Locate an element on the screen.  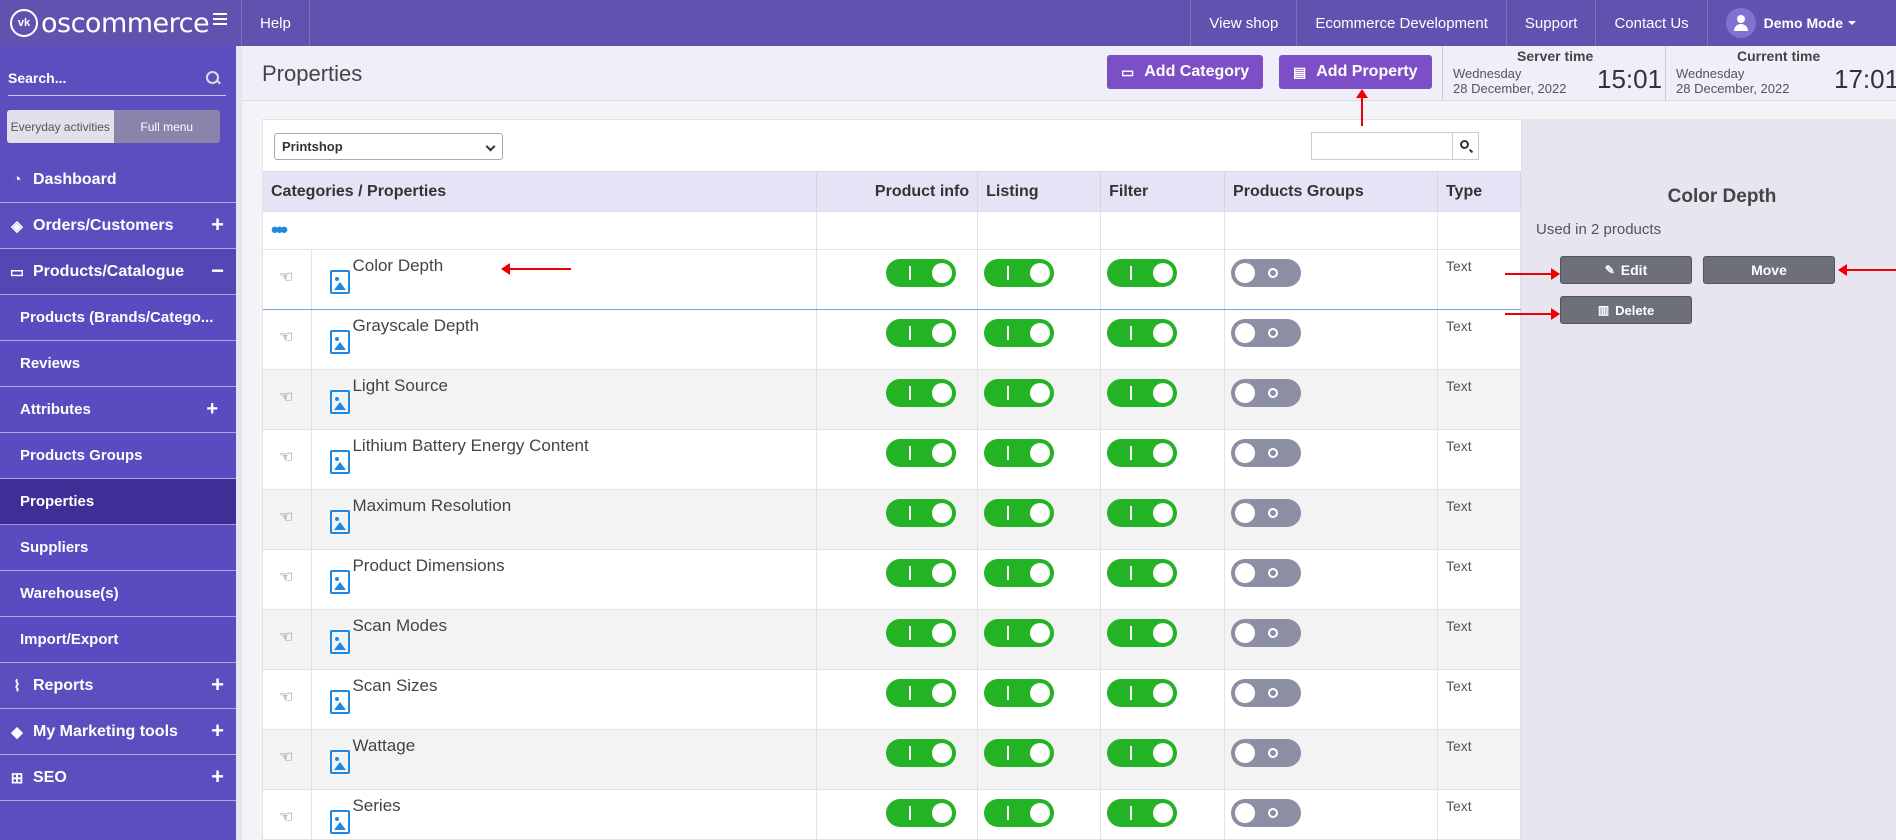
add-category-button: ▭ Add Category is located at coordinates (1185, 72).